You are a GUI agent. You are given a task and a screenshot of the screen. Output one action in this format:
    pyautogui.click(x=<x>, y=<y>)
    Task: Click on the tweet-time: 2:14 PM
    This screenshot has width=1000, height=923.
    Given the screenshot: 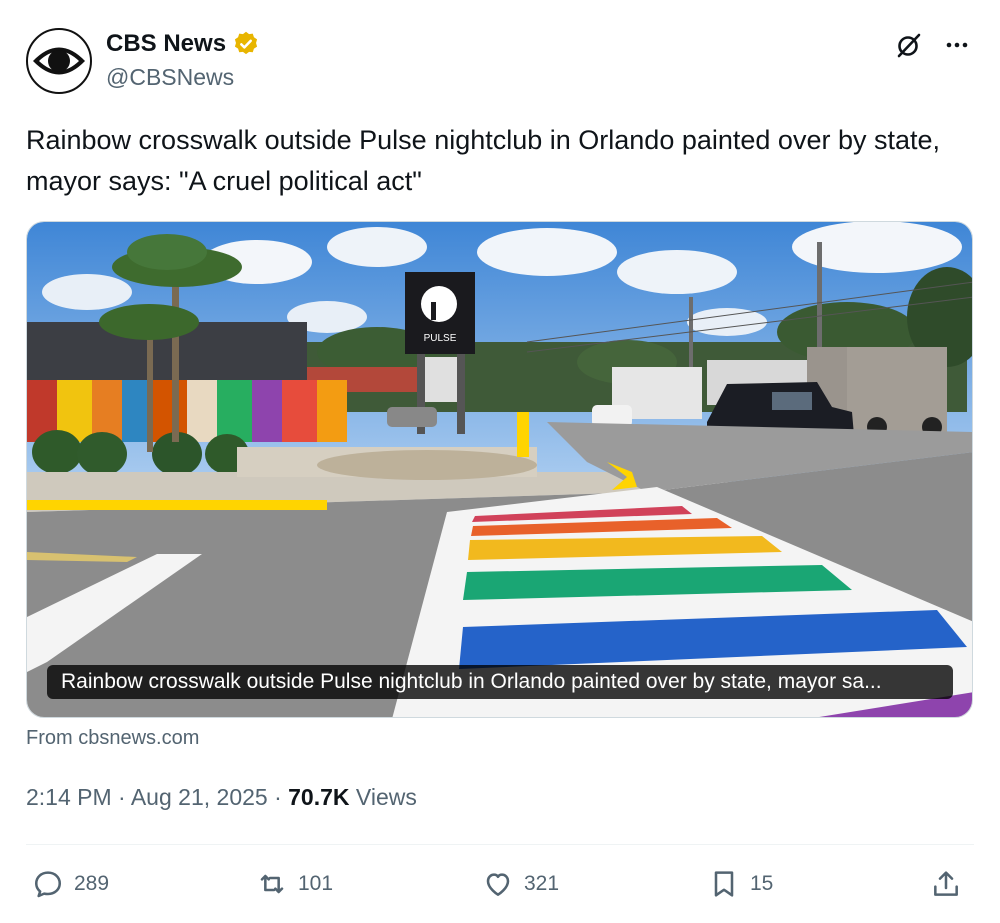 What is the action you would take?
    pyautogui.click(x=69, y=797)
    